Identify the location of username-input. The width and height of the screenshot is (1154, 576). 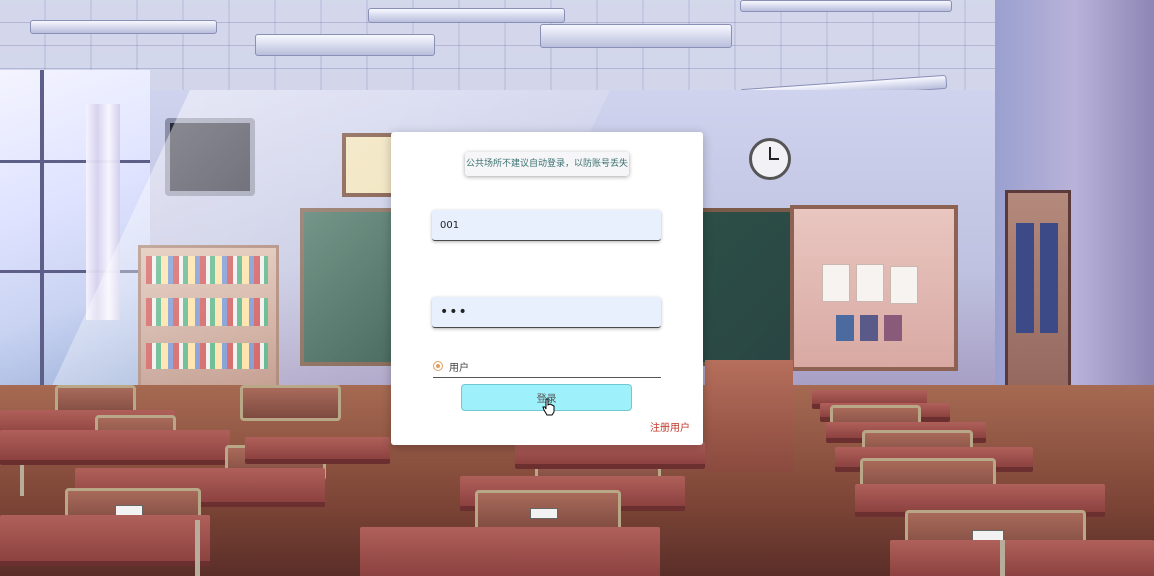
(546, 225).